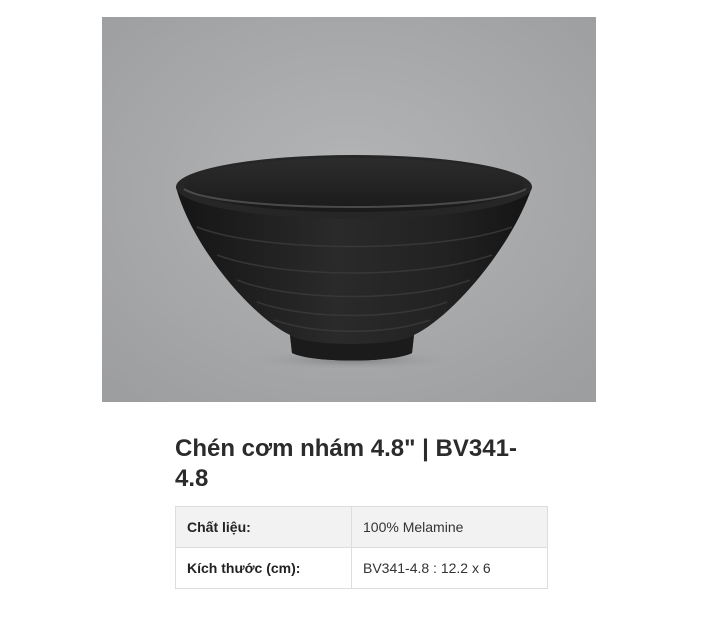  I want to click on spec-value-material: 100% Melamine, so click(449, 527).